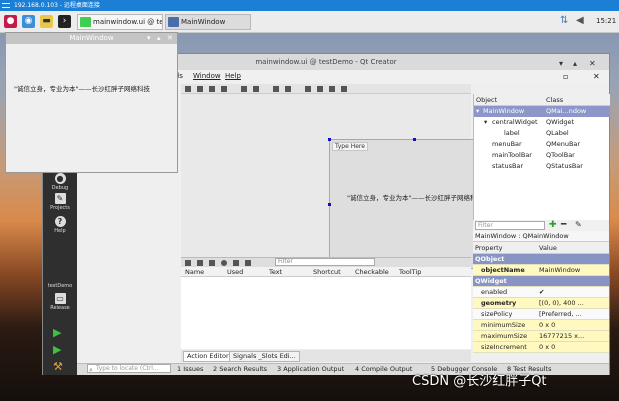 The height and width of the screenshot is (401, 619). I want to click on tree-item-mainwindow: ▾ MainWindow QMai...ndow, so click(542, 111).